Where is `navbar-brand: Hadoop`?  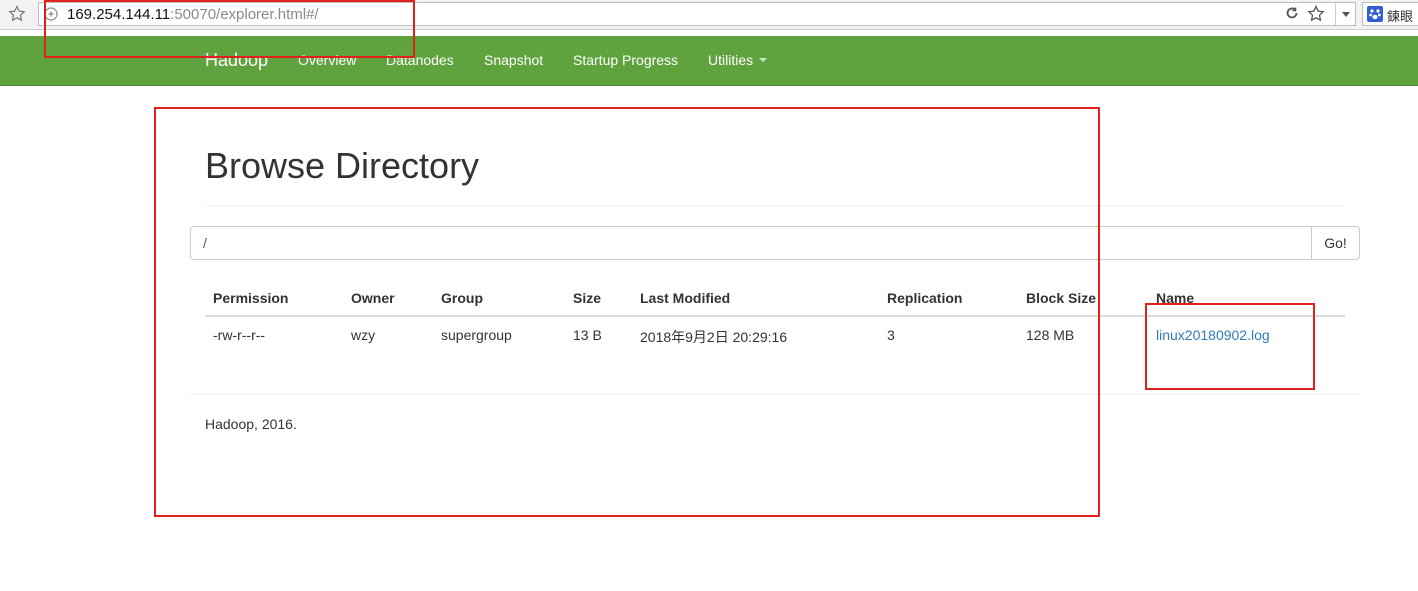
navbar-brand: Hadoop is located at coordinates (236, 60).